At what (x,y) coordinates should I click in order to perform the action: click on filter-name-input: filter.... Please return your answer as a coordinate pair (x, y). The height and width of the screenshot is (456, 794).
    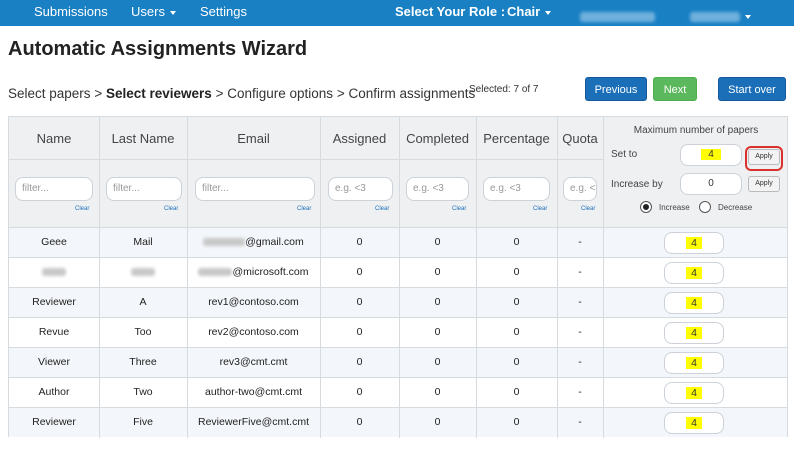
    Looking at the image, I should click on (54, 189).